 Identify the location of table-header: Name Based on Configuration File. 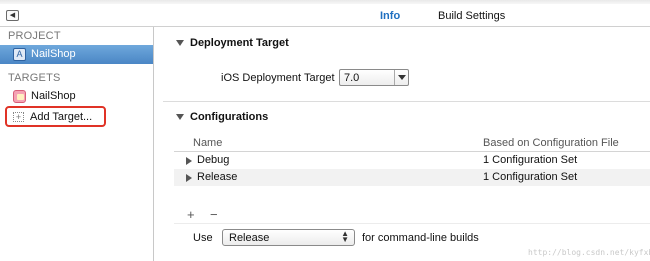
(412, 143).